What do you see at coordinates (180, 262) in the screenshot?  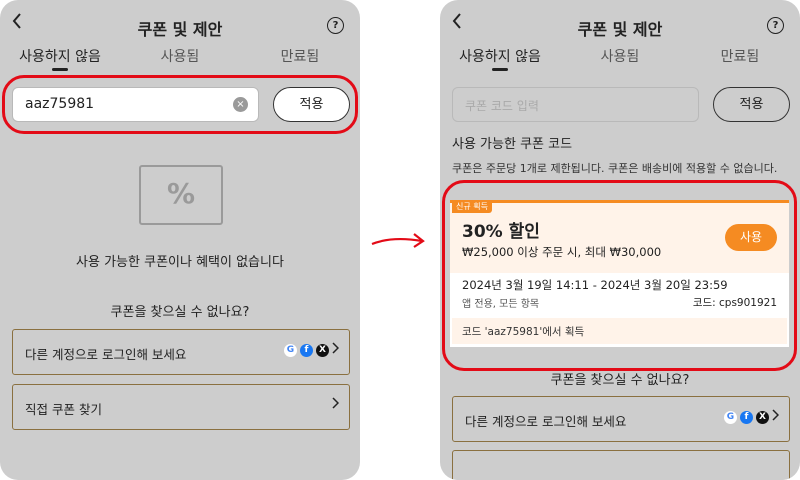 I see `empty-message: 사용 가능한 쿠폰이나 혜택이 없습니다` at bounding box center [180, 262].